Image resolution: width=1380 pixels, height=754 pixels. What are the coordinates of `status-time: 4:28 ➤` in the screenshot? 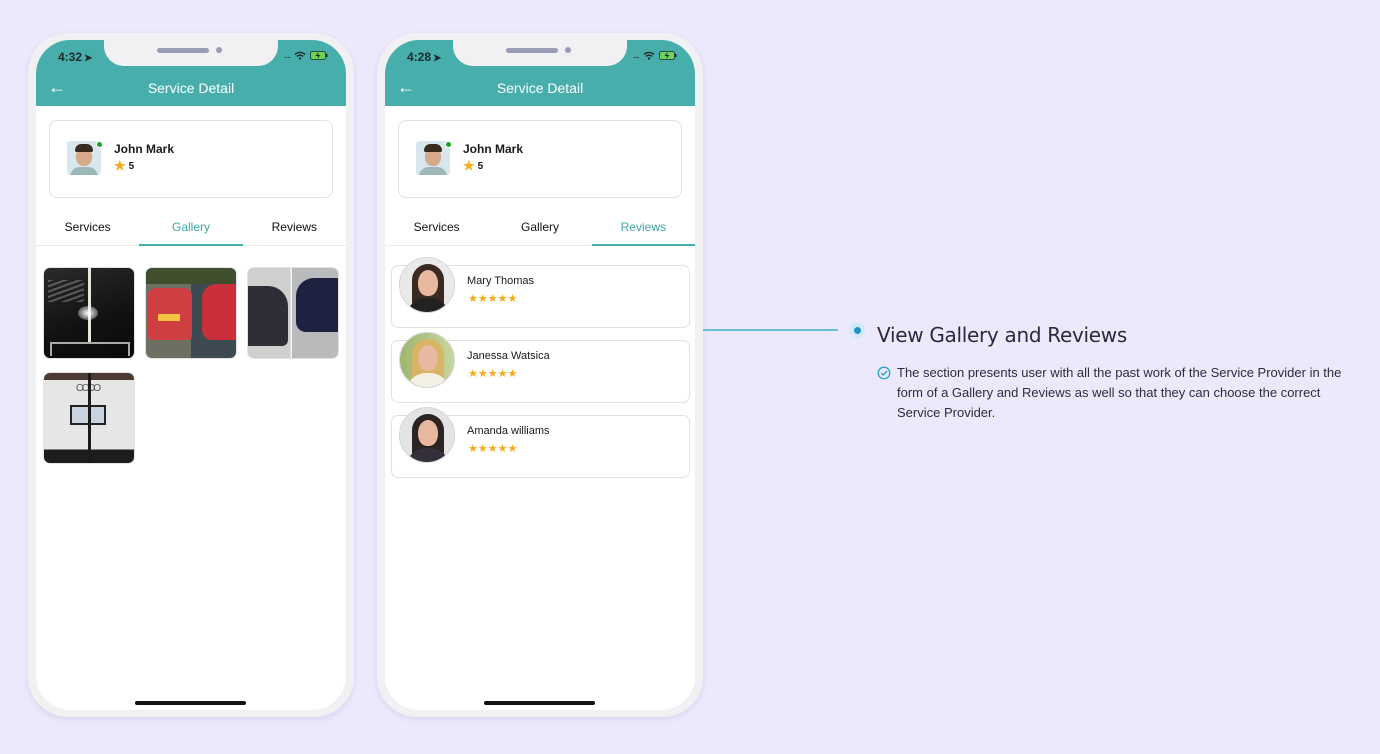 It's located at (424, 57).